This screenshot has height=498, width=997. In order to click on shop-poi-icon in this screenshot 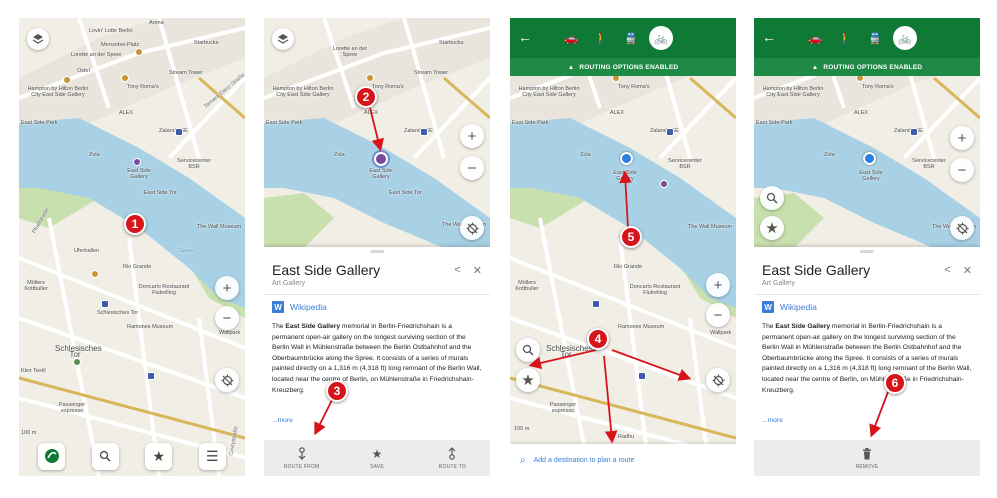, I will do `click(77, 362)`.